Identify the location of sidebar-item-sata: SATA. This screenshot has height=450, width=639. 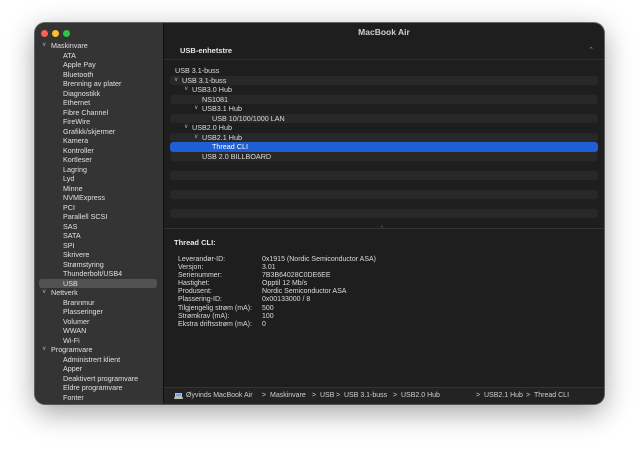
(99, 236).